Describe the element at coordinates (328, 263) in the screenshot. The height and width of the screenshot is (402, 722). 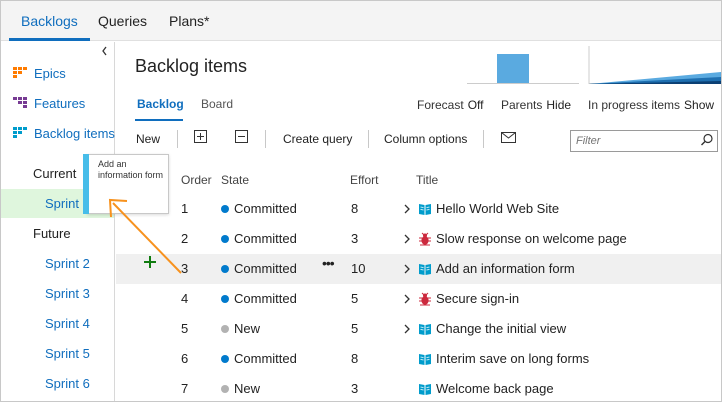
I see `more-actions-icon: •••` at that location.